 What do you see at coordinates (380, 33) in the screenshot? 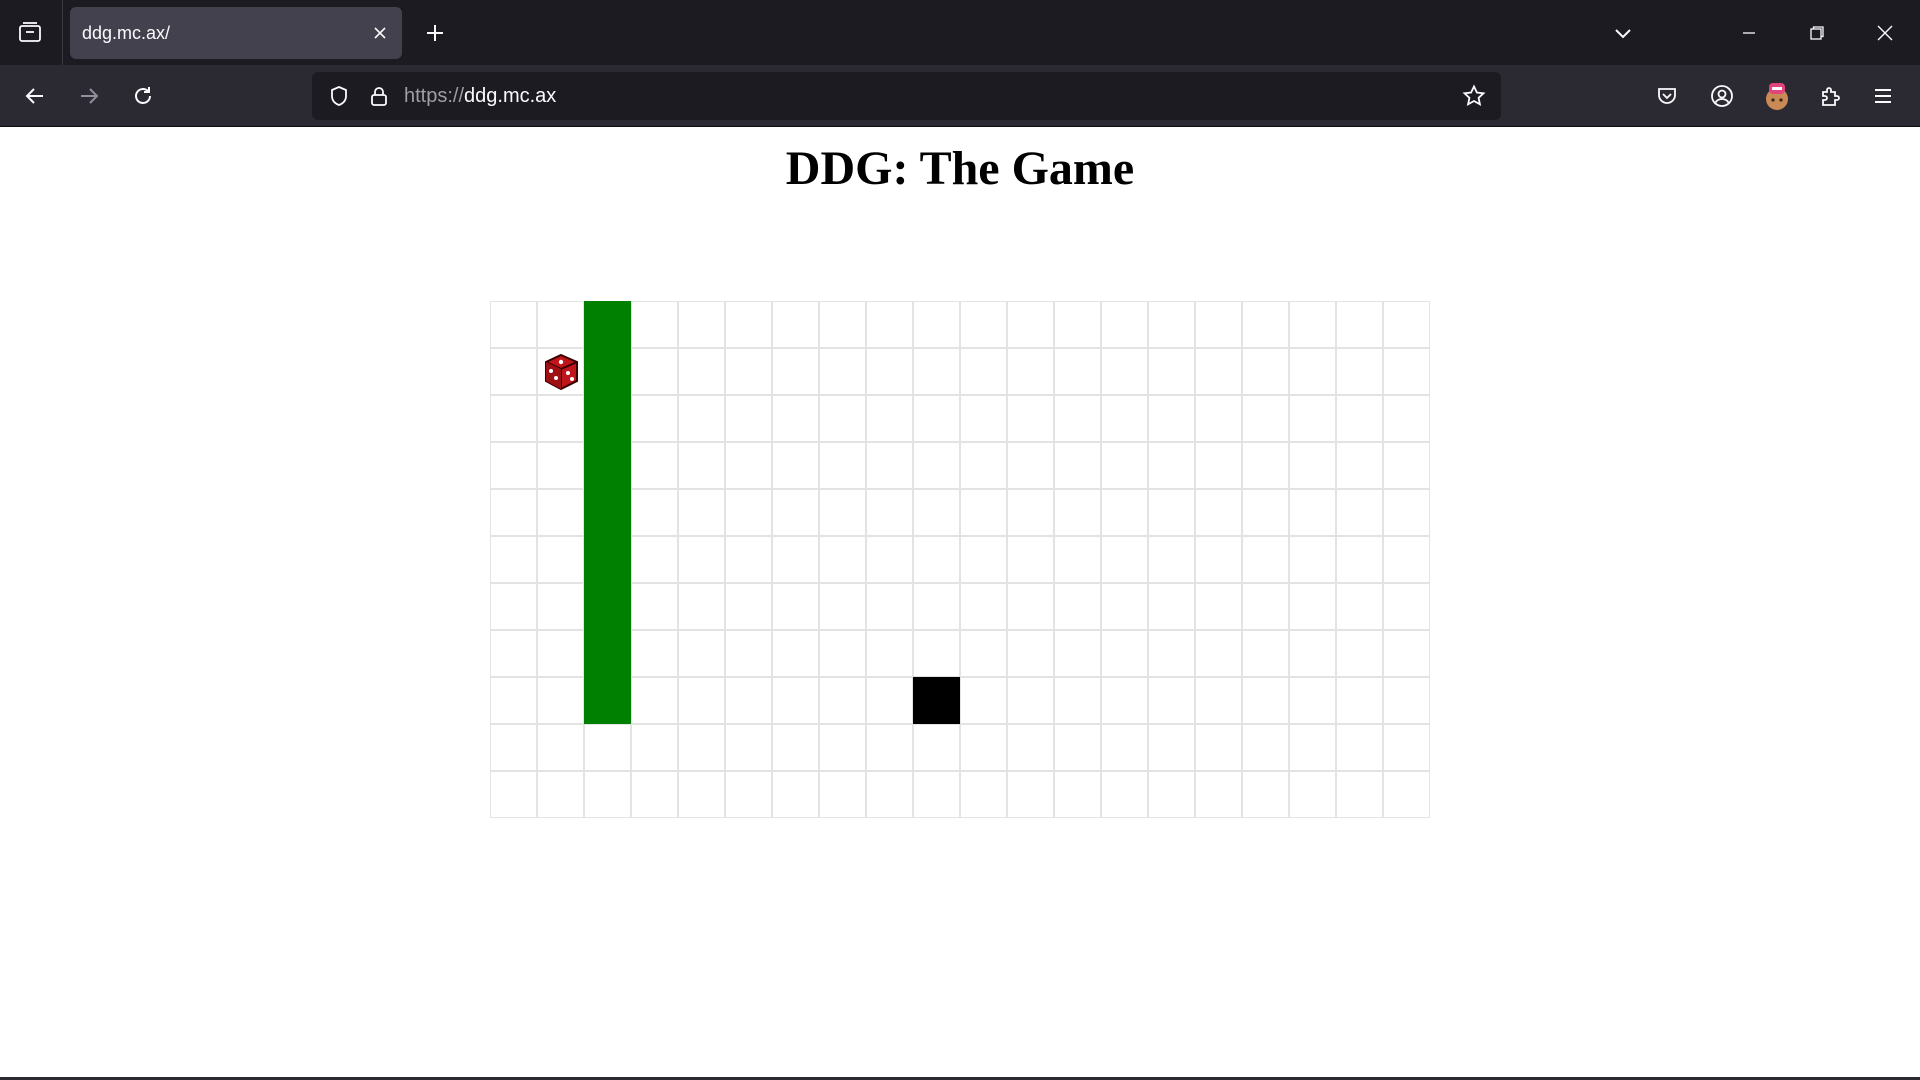
I see `close-tab-icon` at bounding box center [380, 33].